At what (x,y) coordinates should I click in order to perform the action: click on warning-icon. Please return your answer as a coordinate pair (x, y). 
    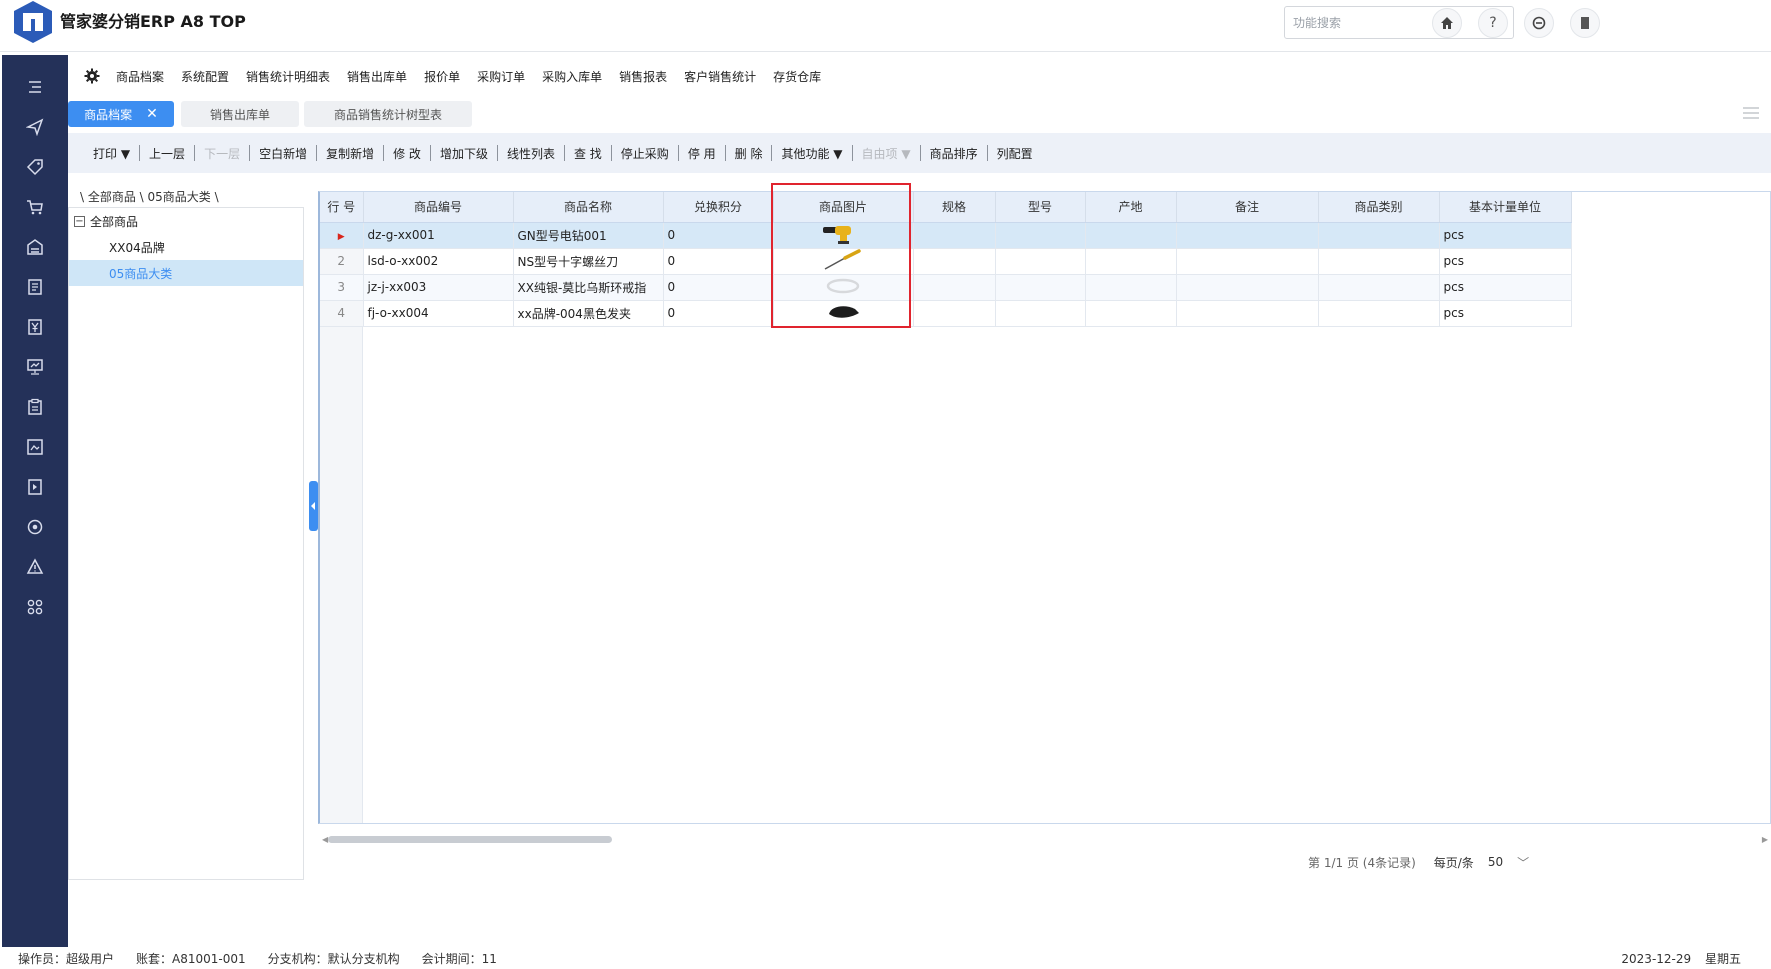
    Looking at the image, I should click on (35, 567).